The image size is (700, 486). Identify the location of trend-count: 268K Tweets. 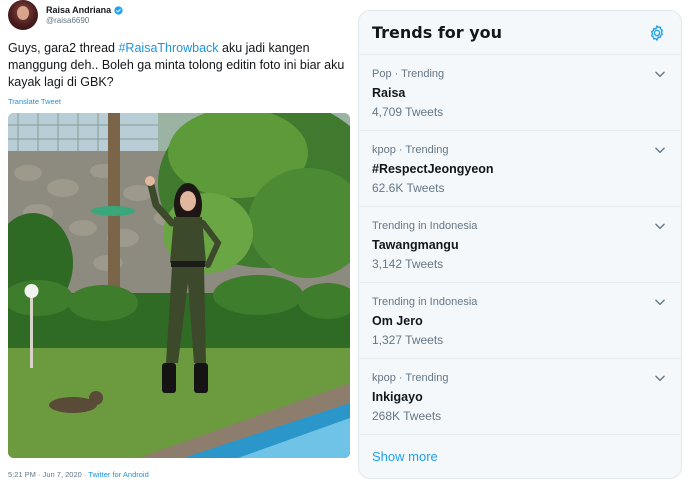
(407, 416).